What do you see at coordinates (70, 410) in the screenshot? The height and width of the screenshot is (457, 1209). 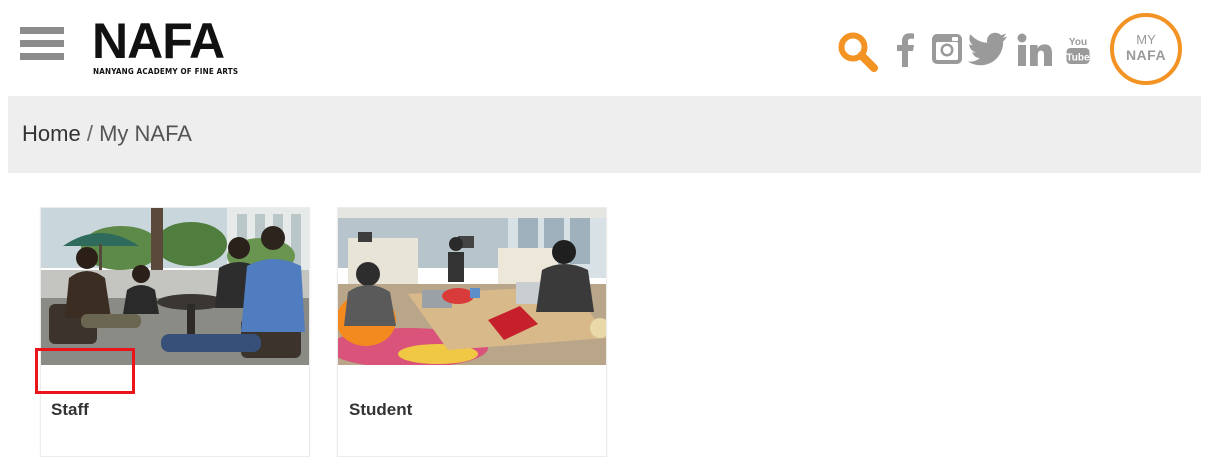 I see `staff-card-label: Staff` at bounding box center [70, 410].